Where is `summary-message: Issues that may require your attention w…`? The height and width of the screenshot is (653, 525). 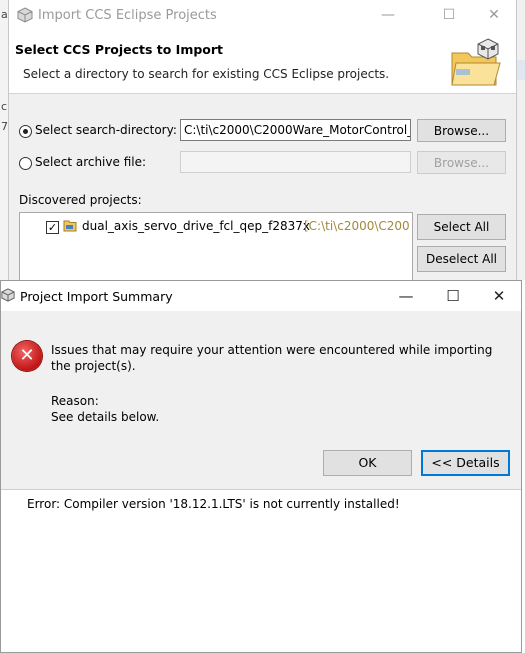 summary-message: Issues that may require your attention w… is located at coordinates (272, 358).